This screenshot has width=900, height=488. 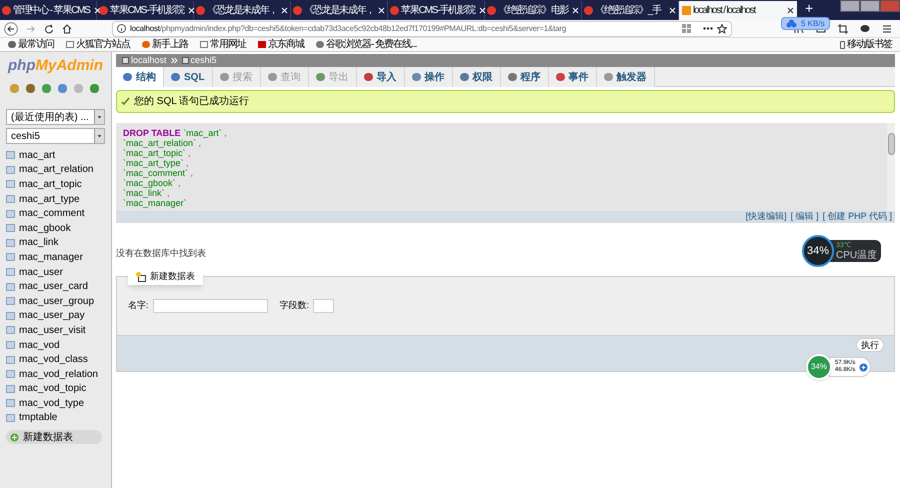 What do you see at coordinates (146, 193) in the screenshot?
I see `sql-line: `mac_link` ,` at bounding box center [146, 193].